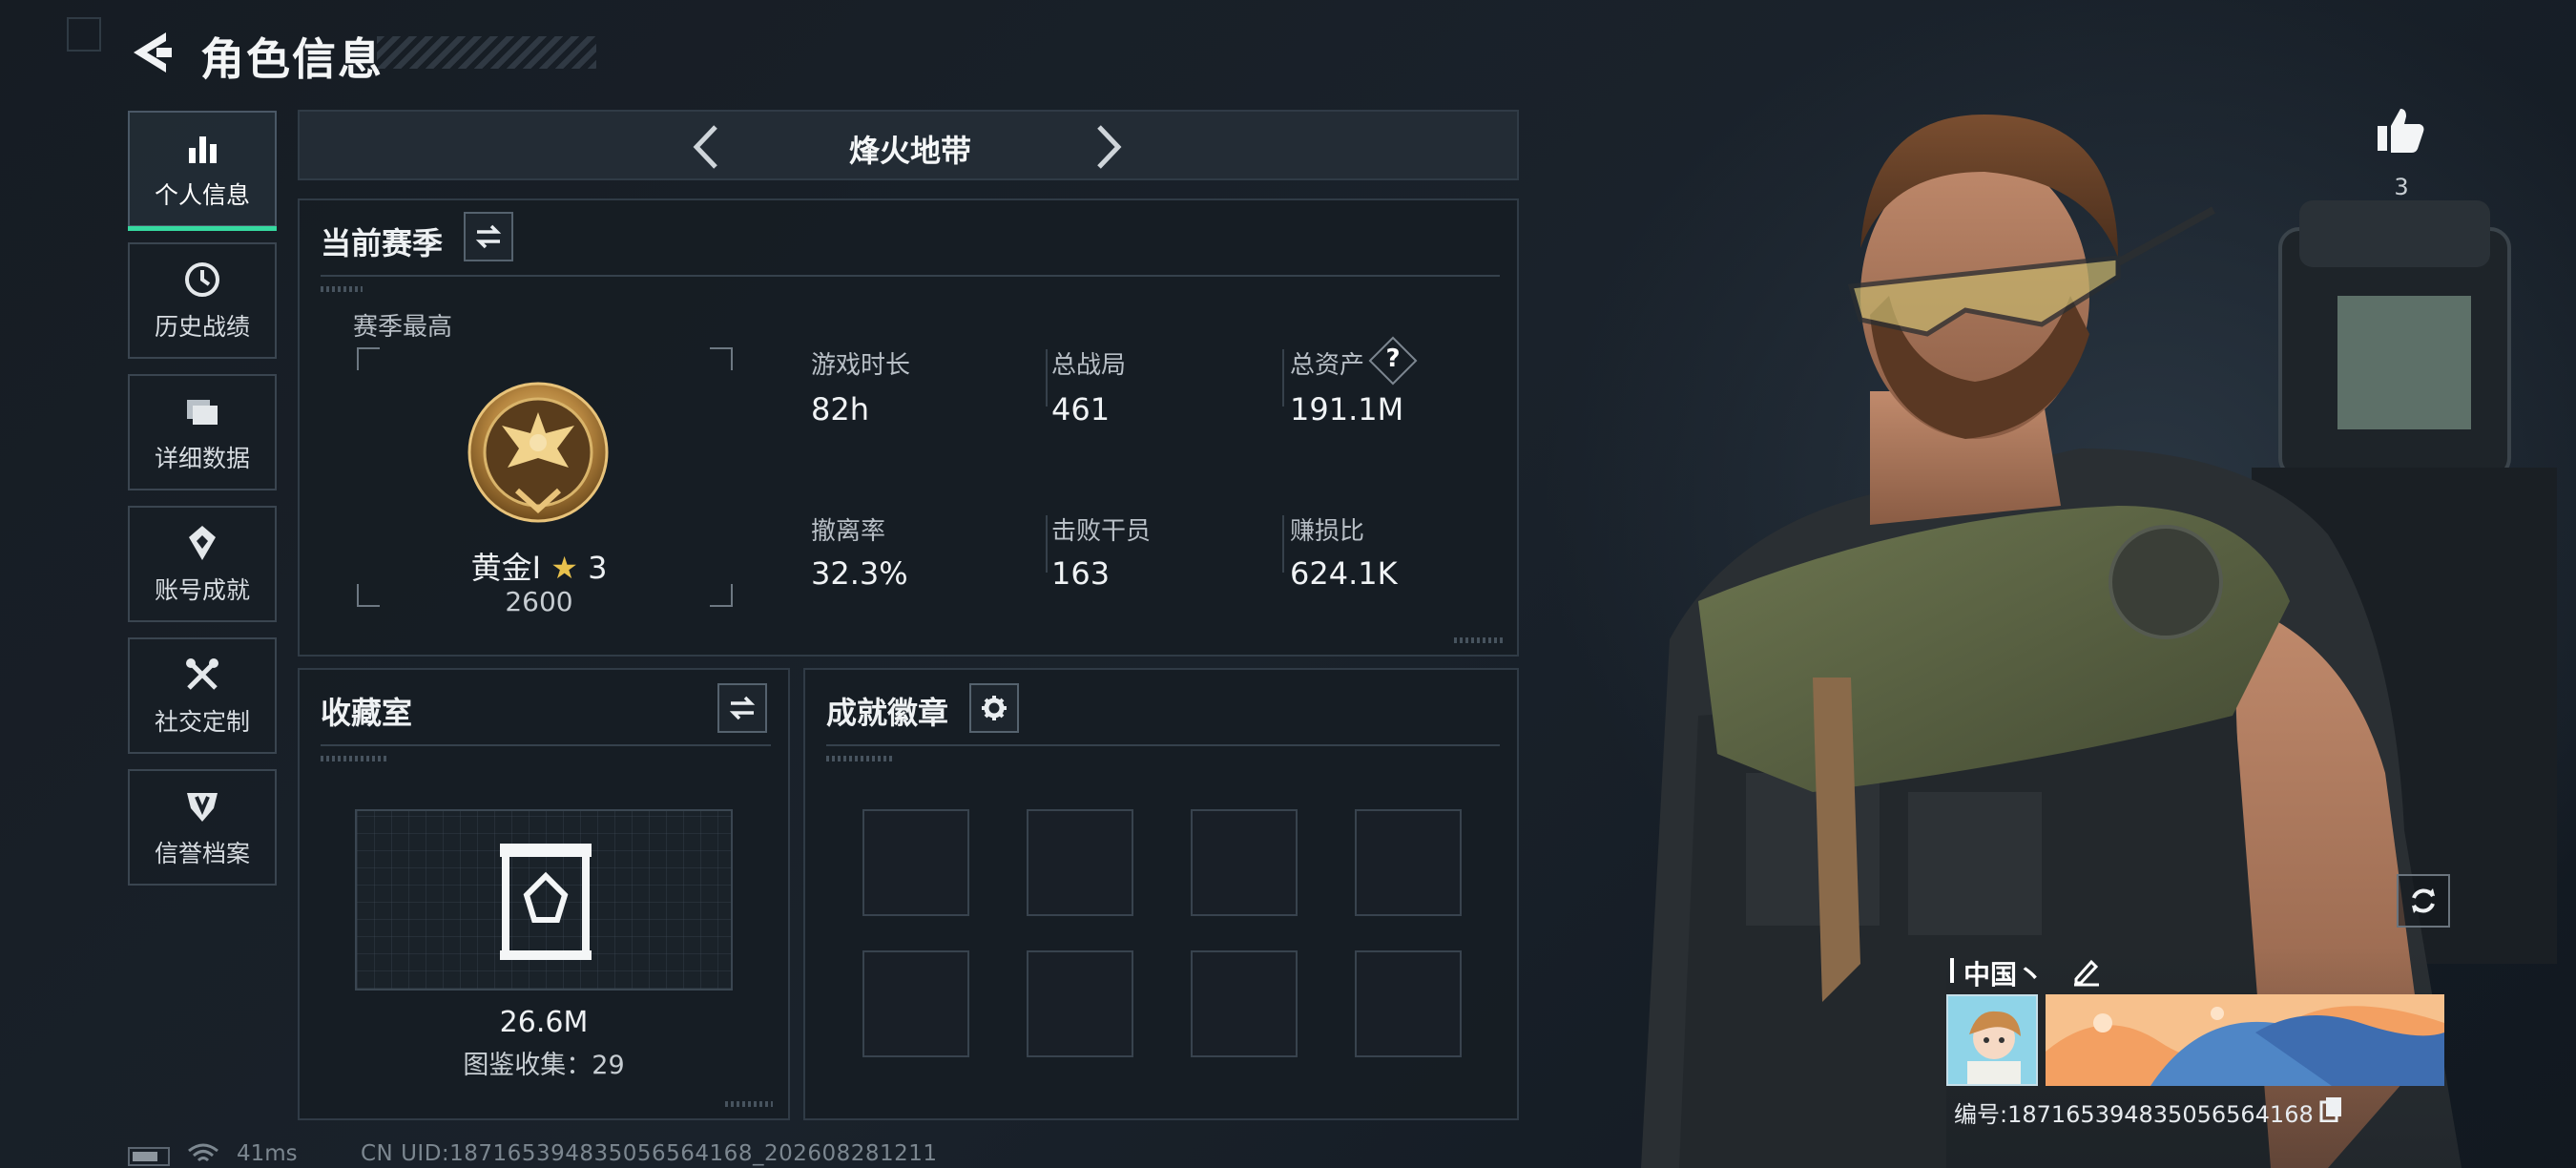  I want to click on title-decoration, so click(486, 52).